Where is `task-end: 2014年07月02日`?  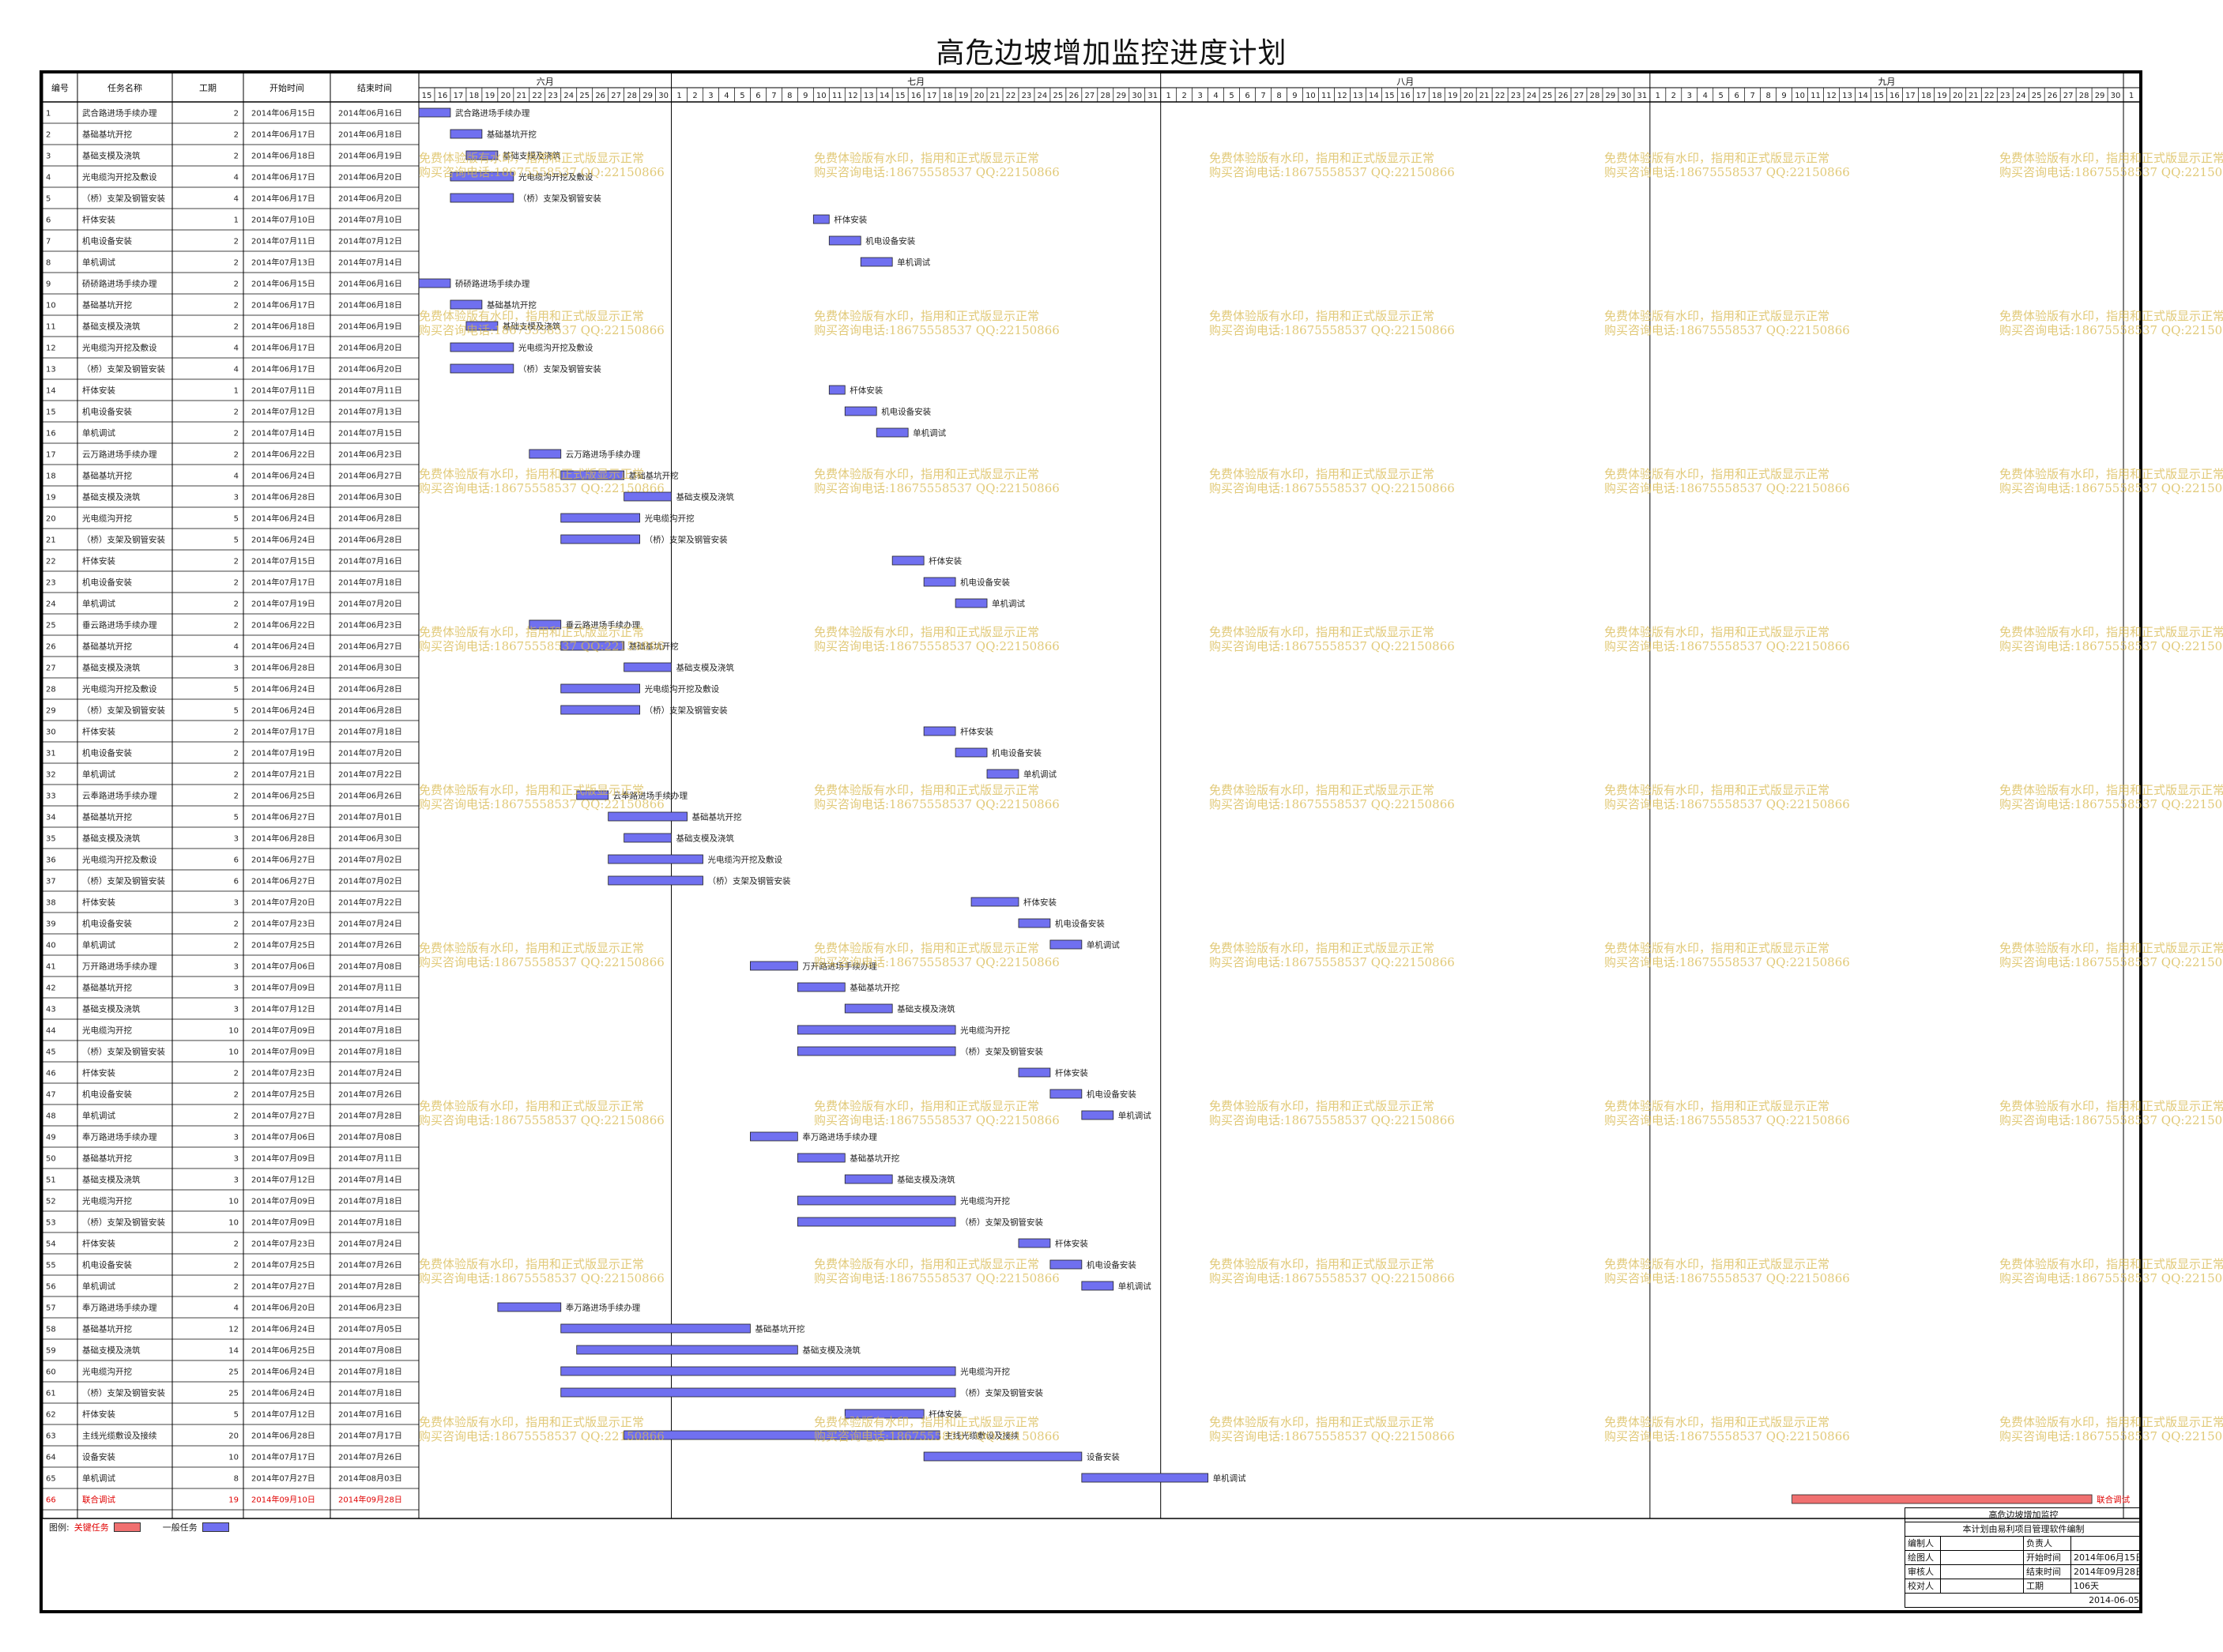 task-end: 2014年07月02日 is located at coordinates (370, 860).